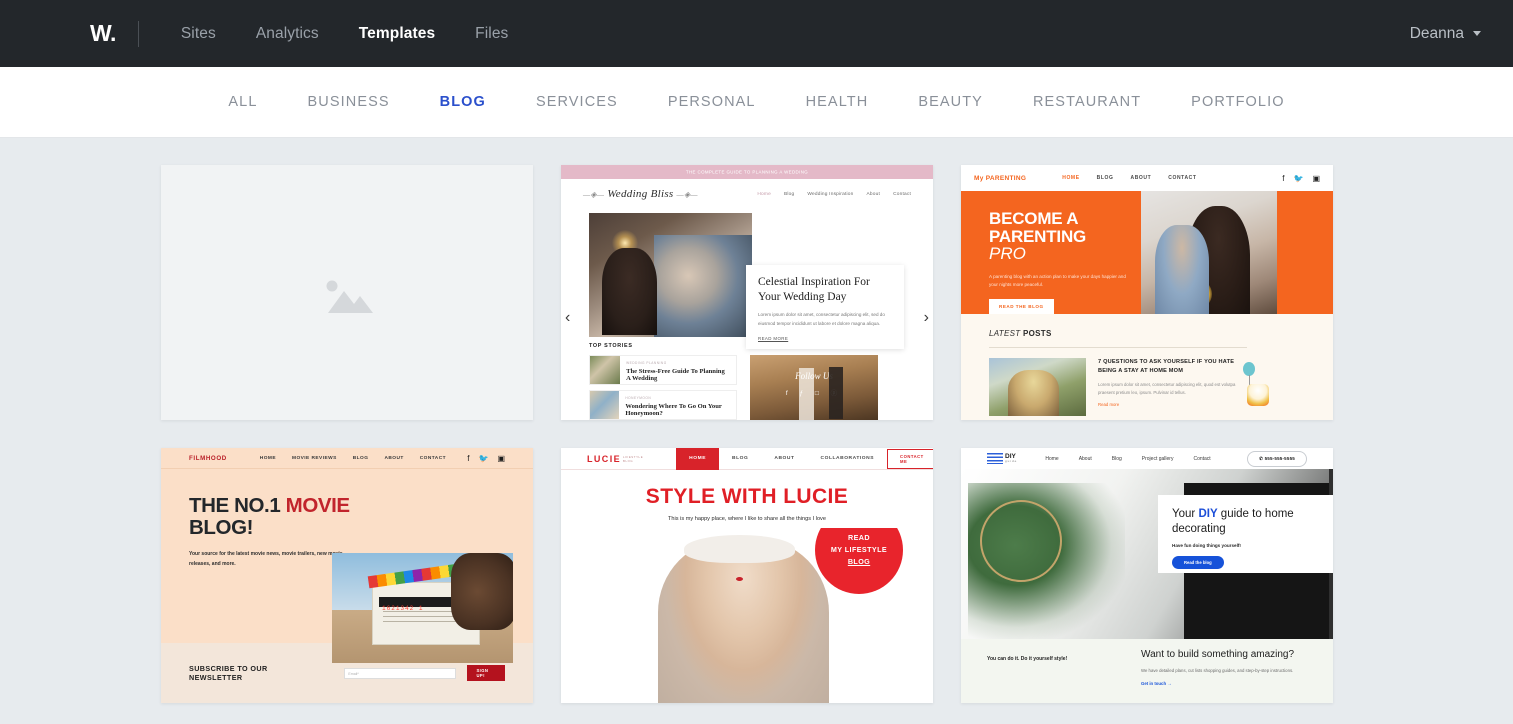 This screenshot has height=724, width=1513. Describe the element at coordinates (1198, 563) in the screenshot. I see `diy-read-blog-button: Read the blog` at that location.